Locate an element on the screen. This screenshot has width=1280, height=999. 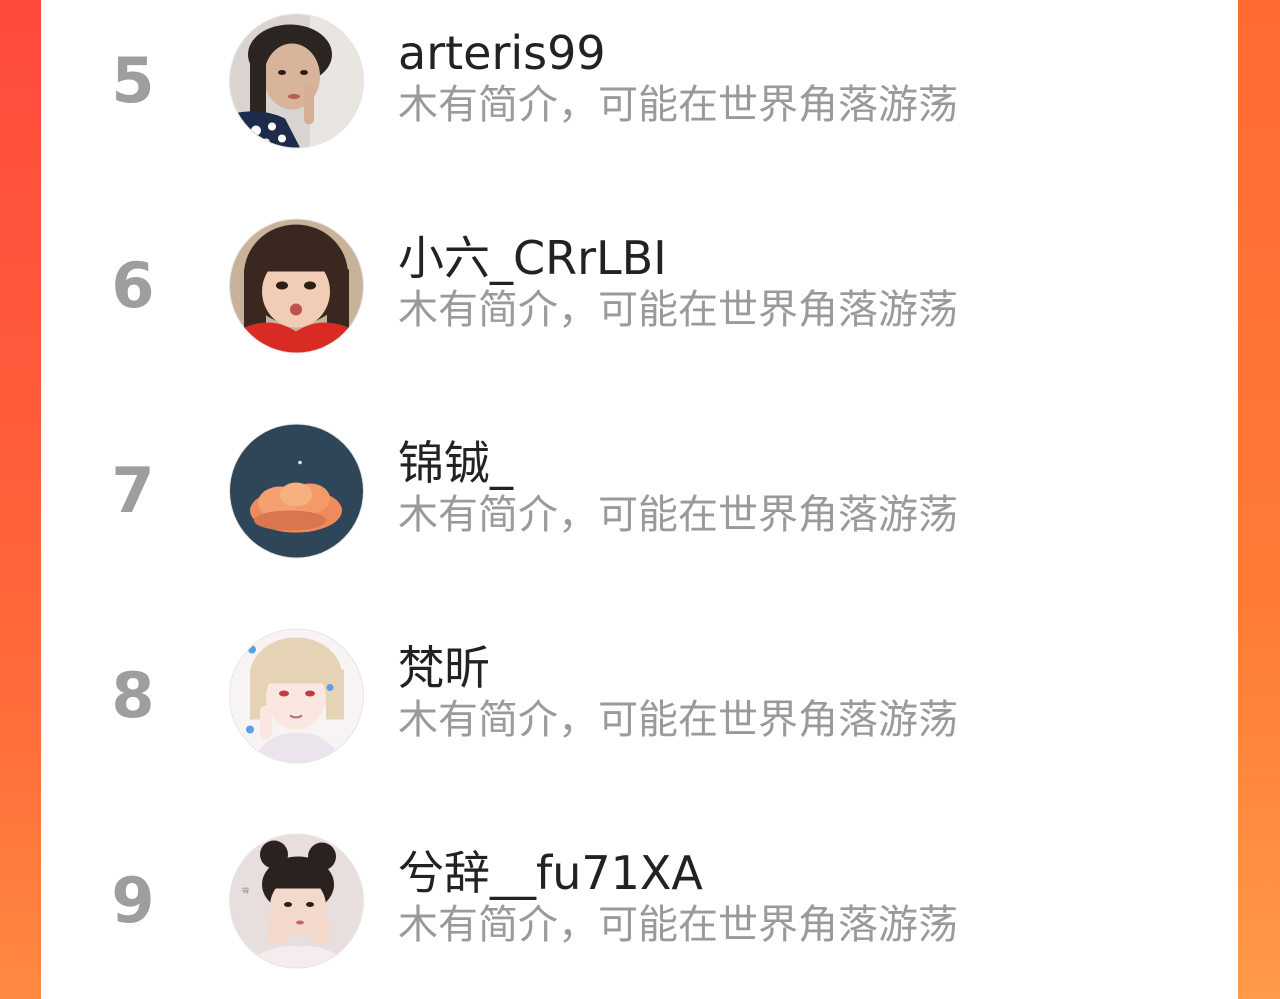
rank-number: 9 is located at coordinates (133, 900).